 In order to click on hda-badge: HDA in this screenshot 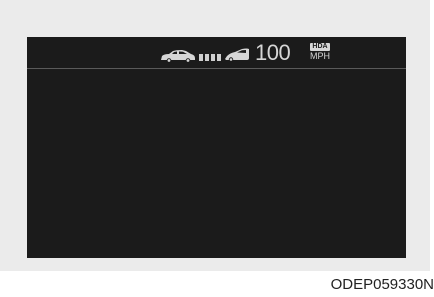, I will do `click(320, 47)`.